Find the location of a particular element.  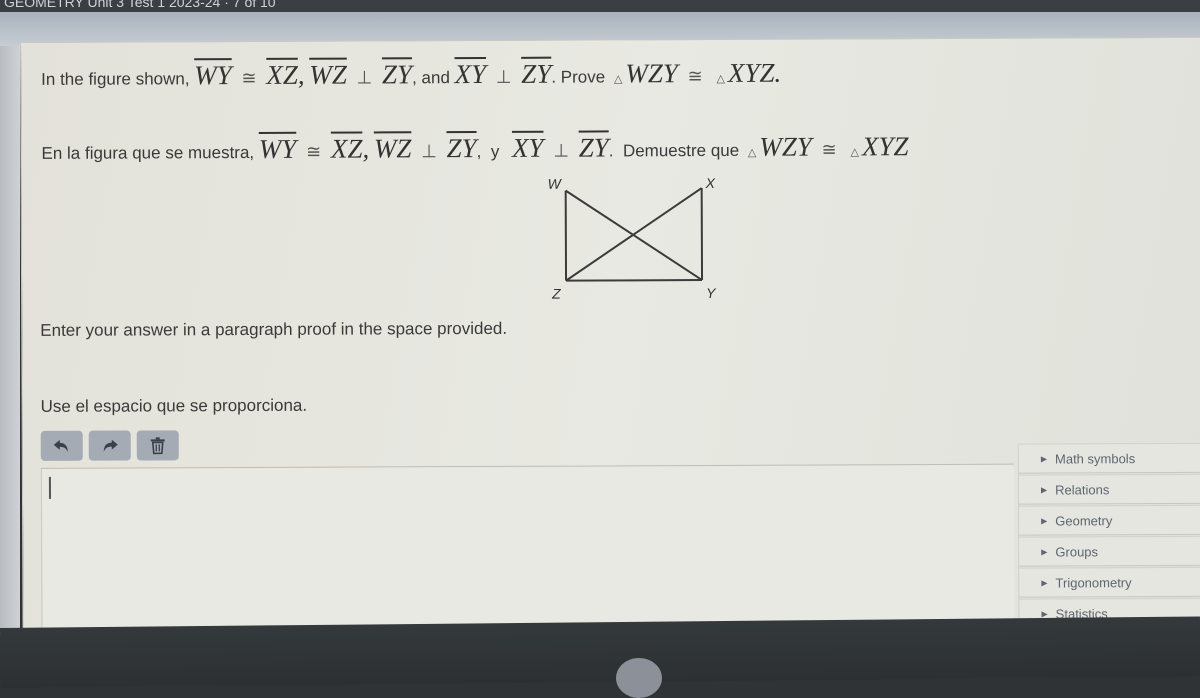

segment-zy-line is located at coordinates (634, 280).